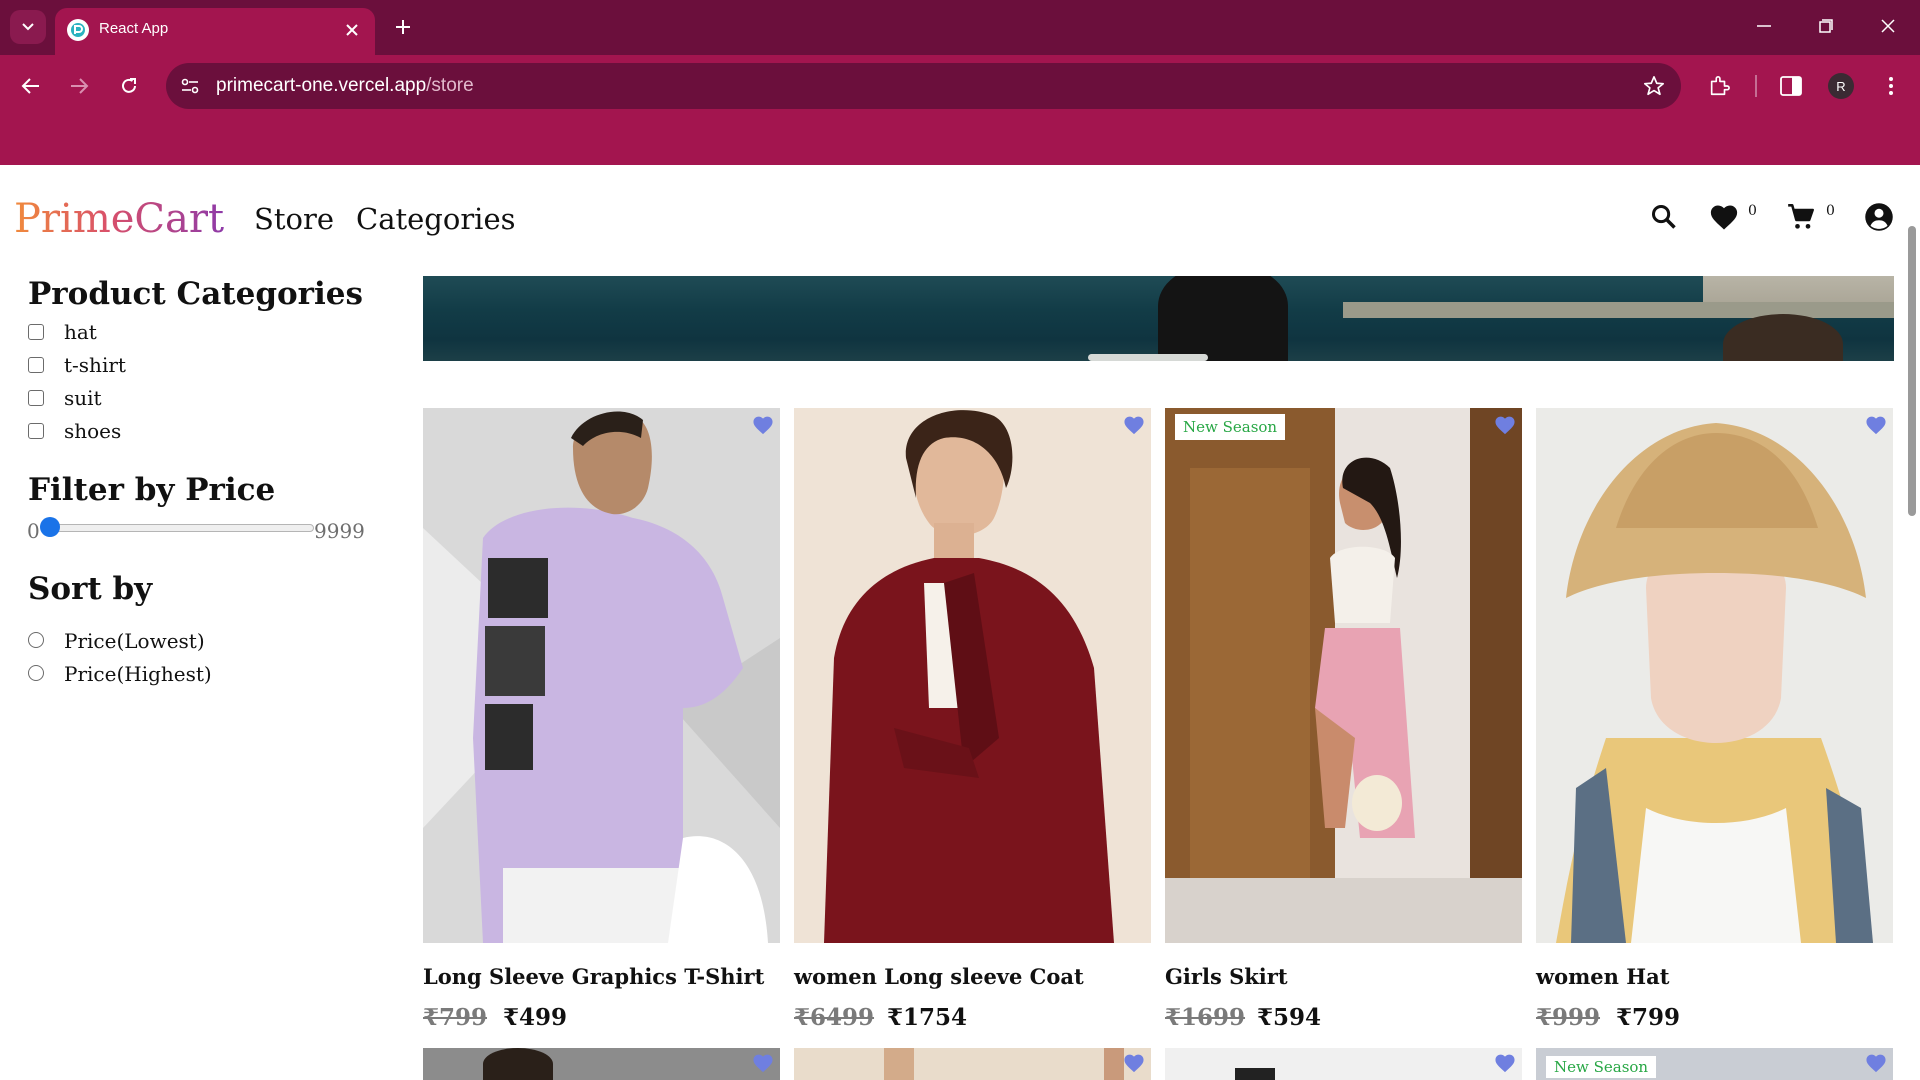 Image resolution: width=1920 pixels, height=1080 pixels. What do you see at coordinates (1912, 371) in the screenshot?
I see `page-scrollbar` at bounding box center [1912, 371].